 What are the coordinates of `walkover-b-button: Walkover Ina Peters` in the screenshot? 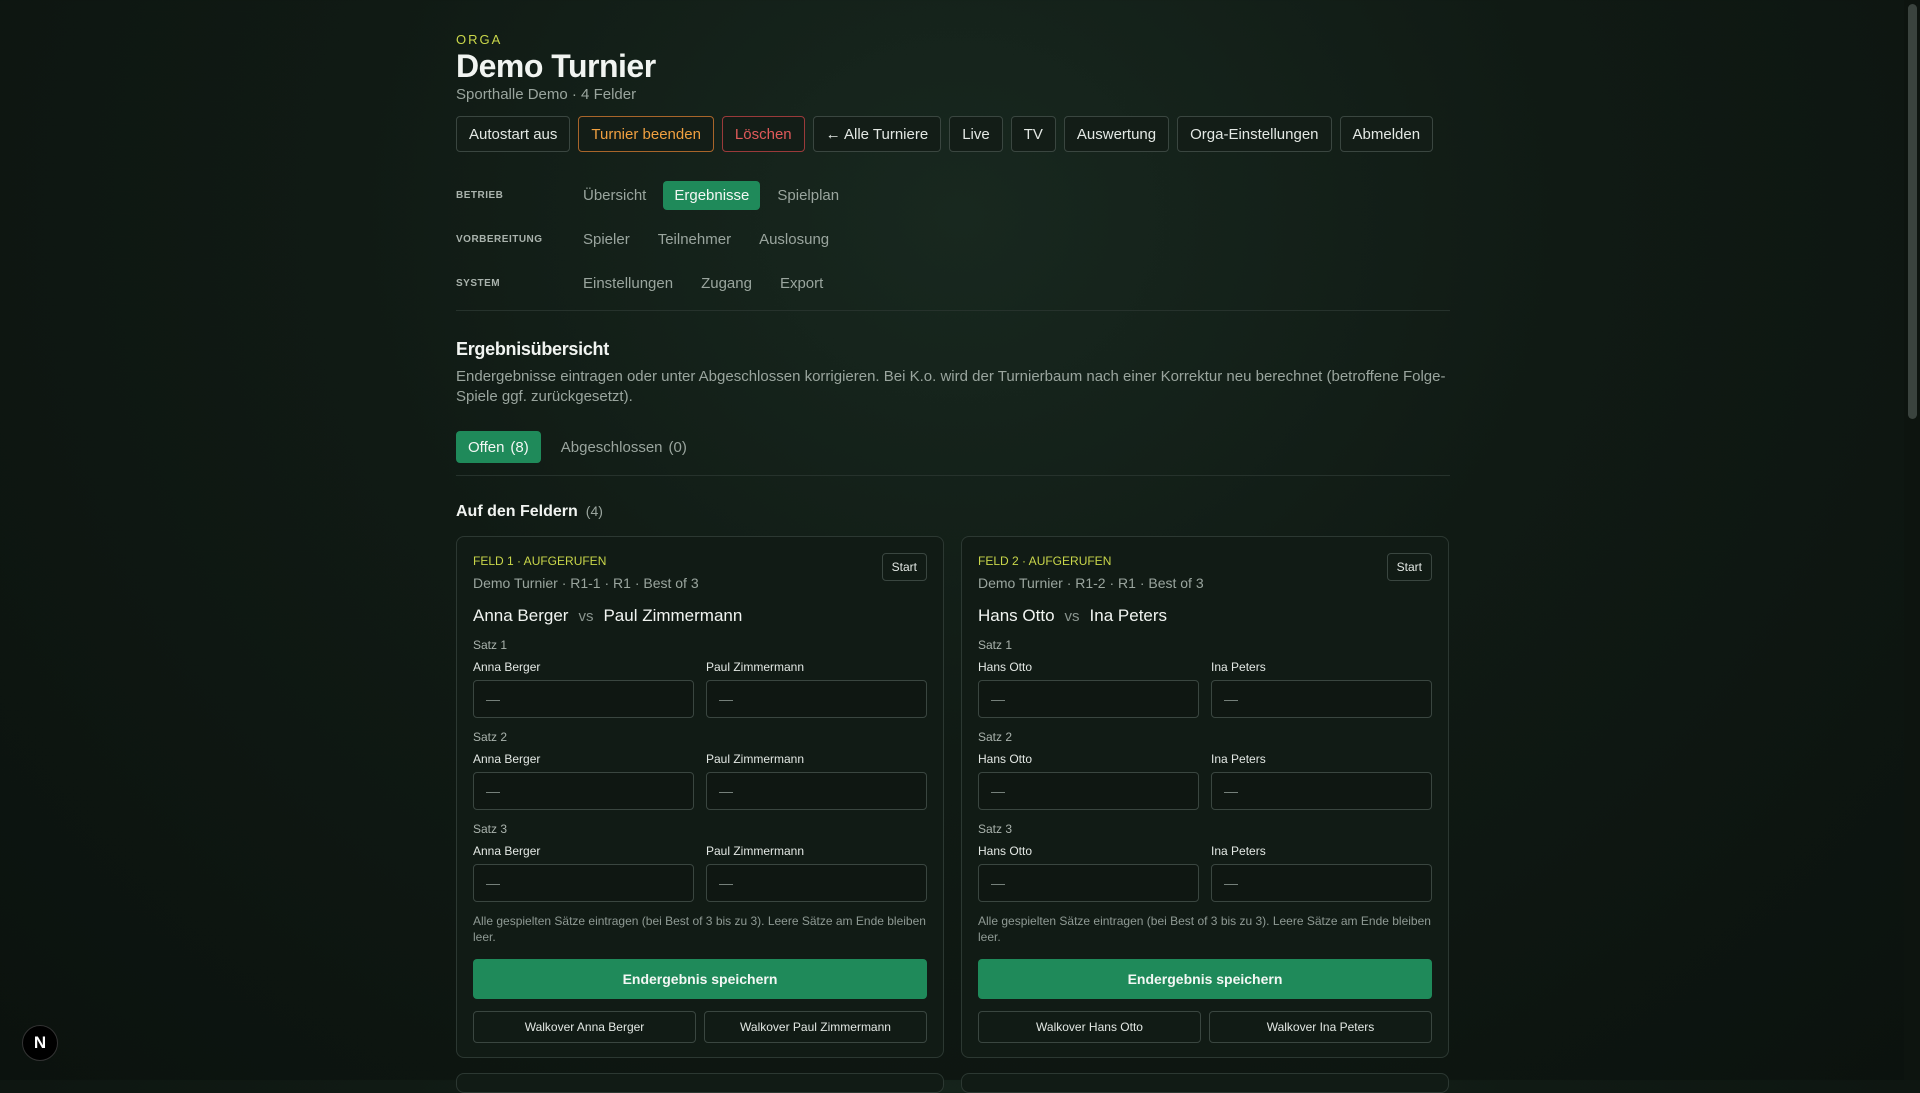 It's located at (1320, 1027).